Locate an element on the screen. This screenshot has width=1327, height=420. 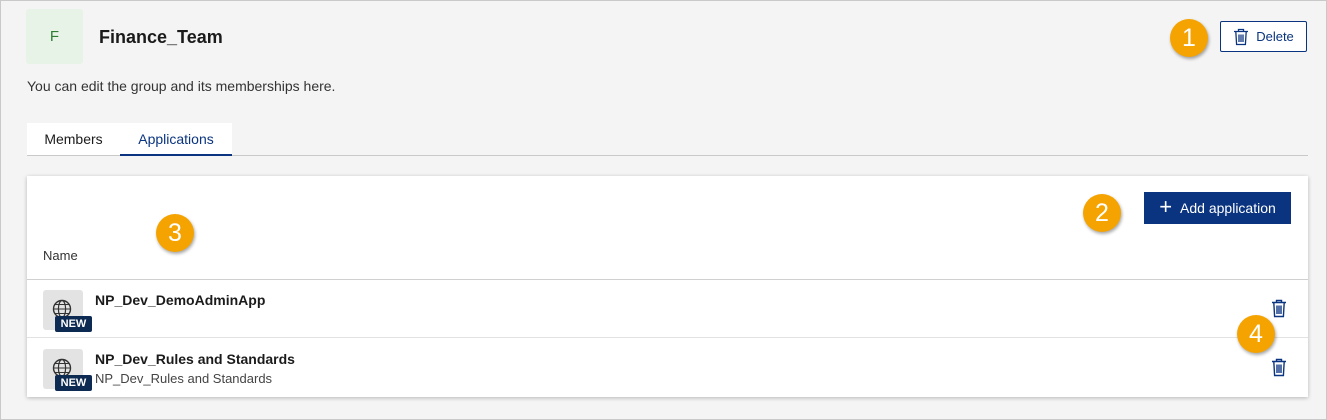
delete-button-label: Delete is located at coordinates (1275, 36).